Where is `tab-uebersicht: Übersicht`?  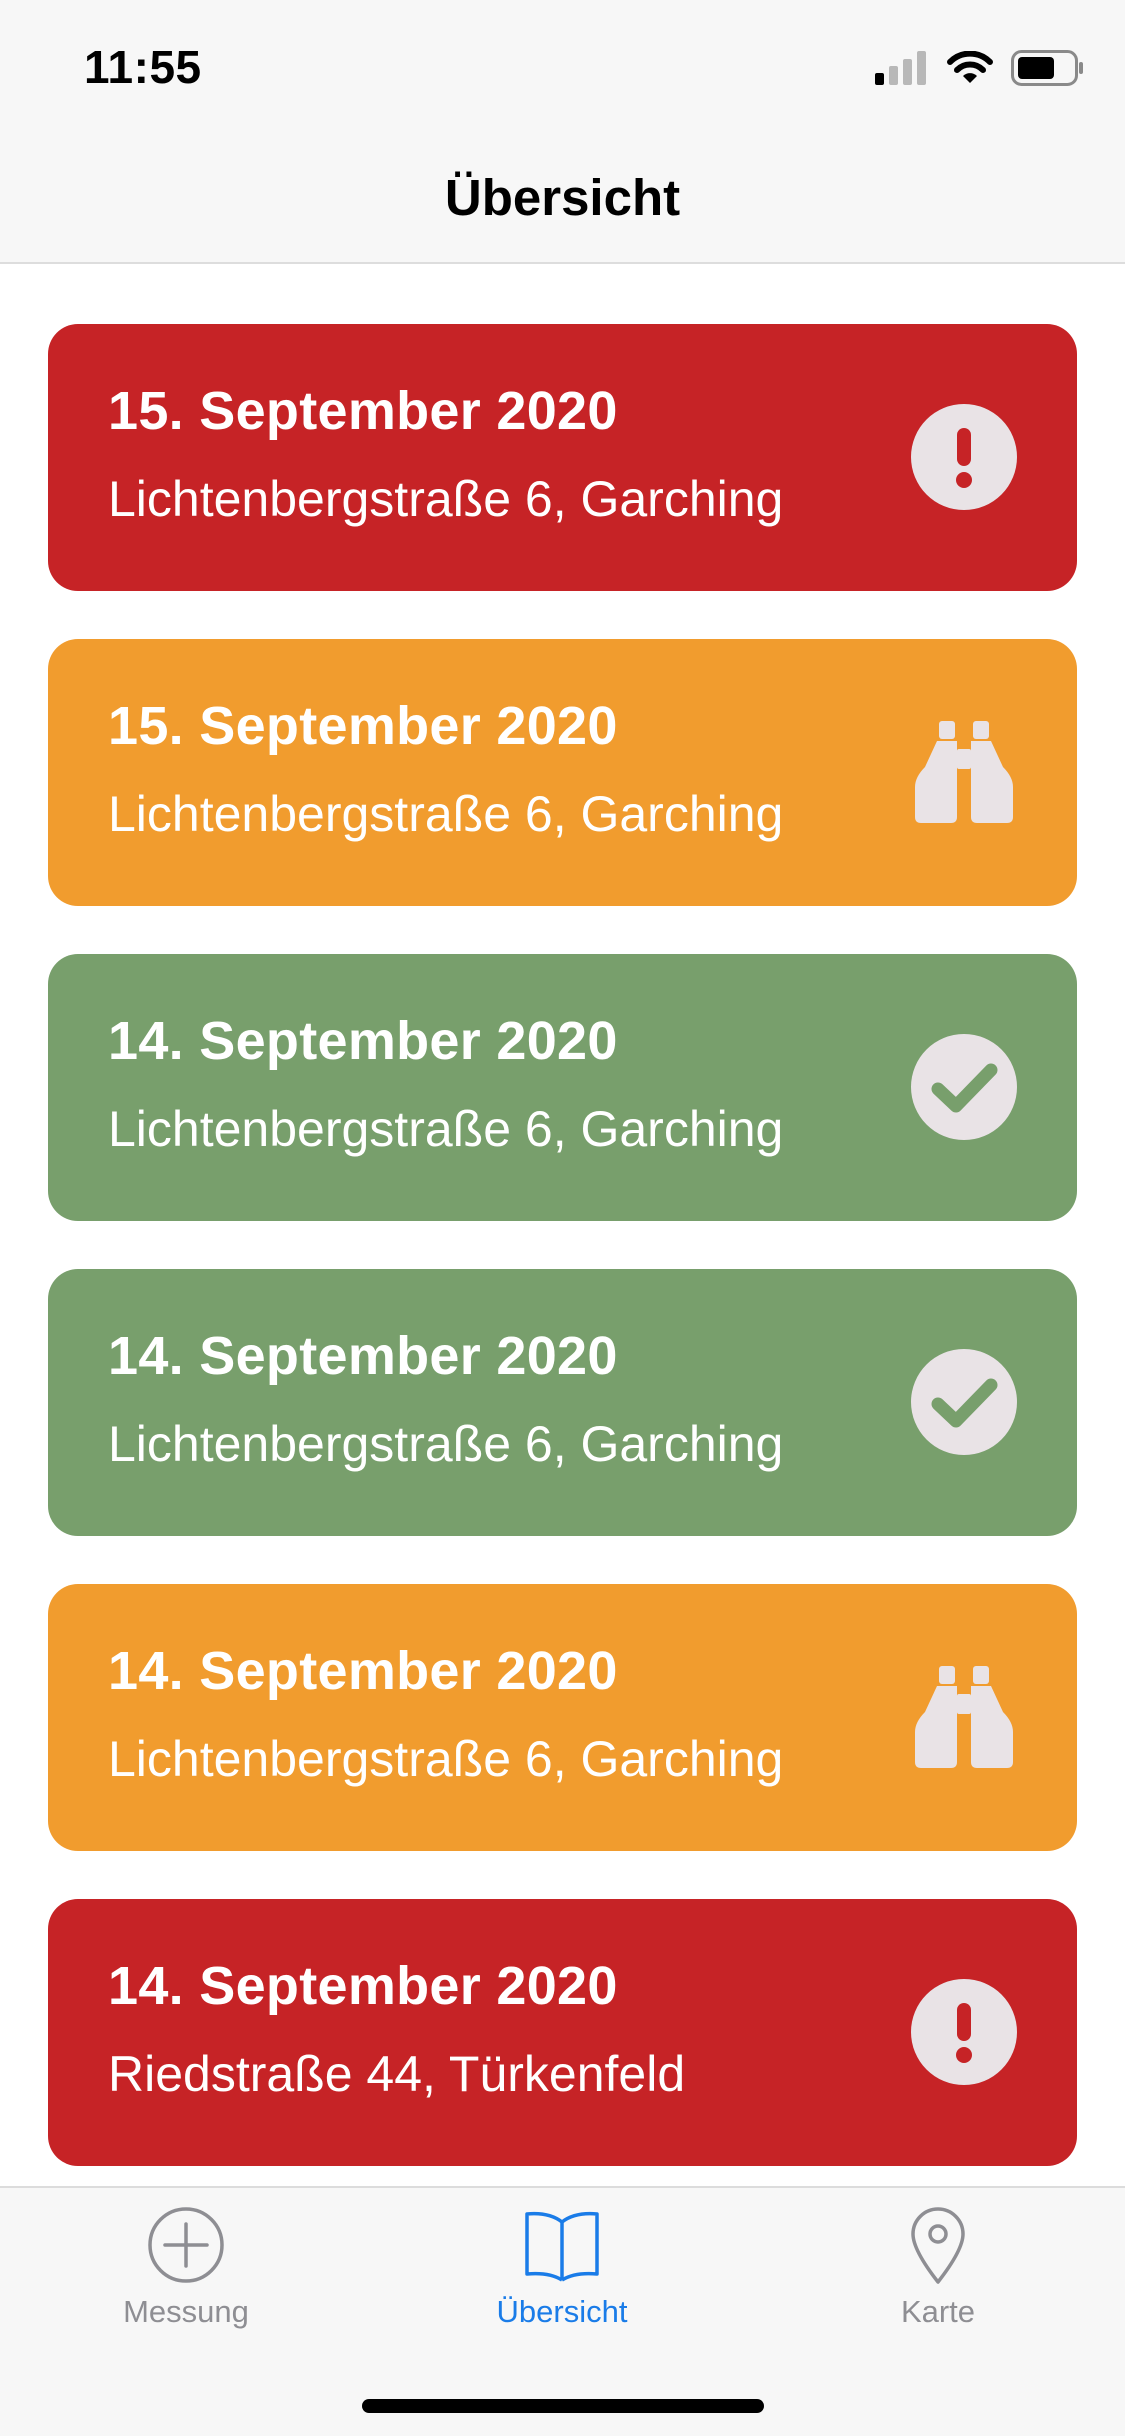
tab-uebersicht: Übersicht is located at coordinates (562, 2279).